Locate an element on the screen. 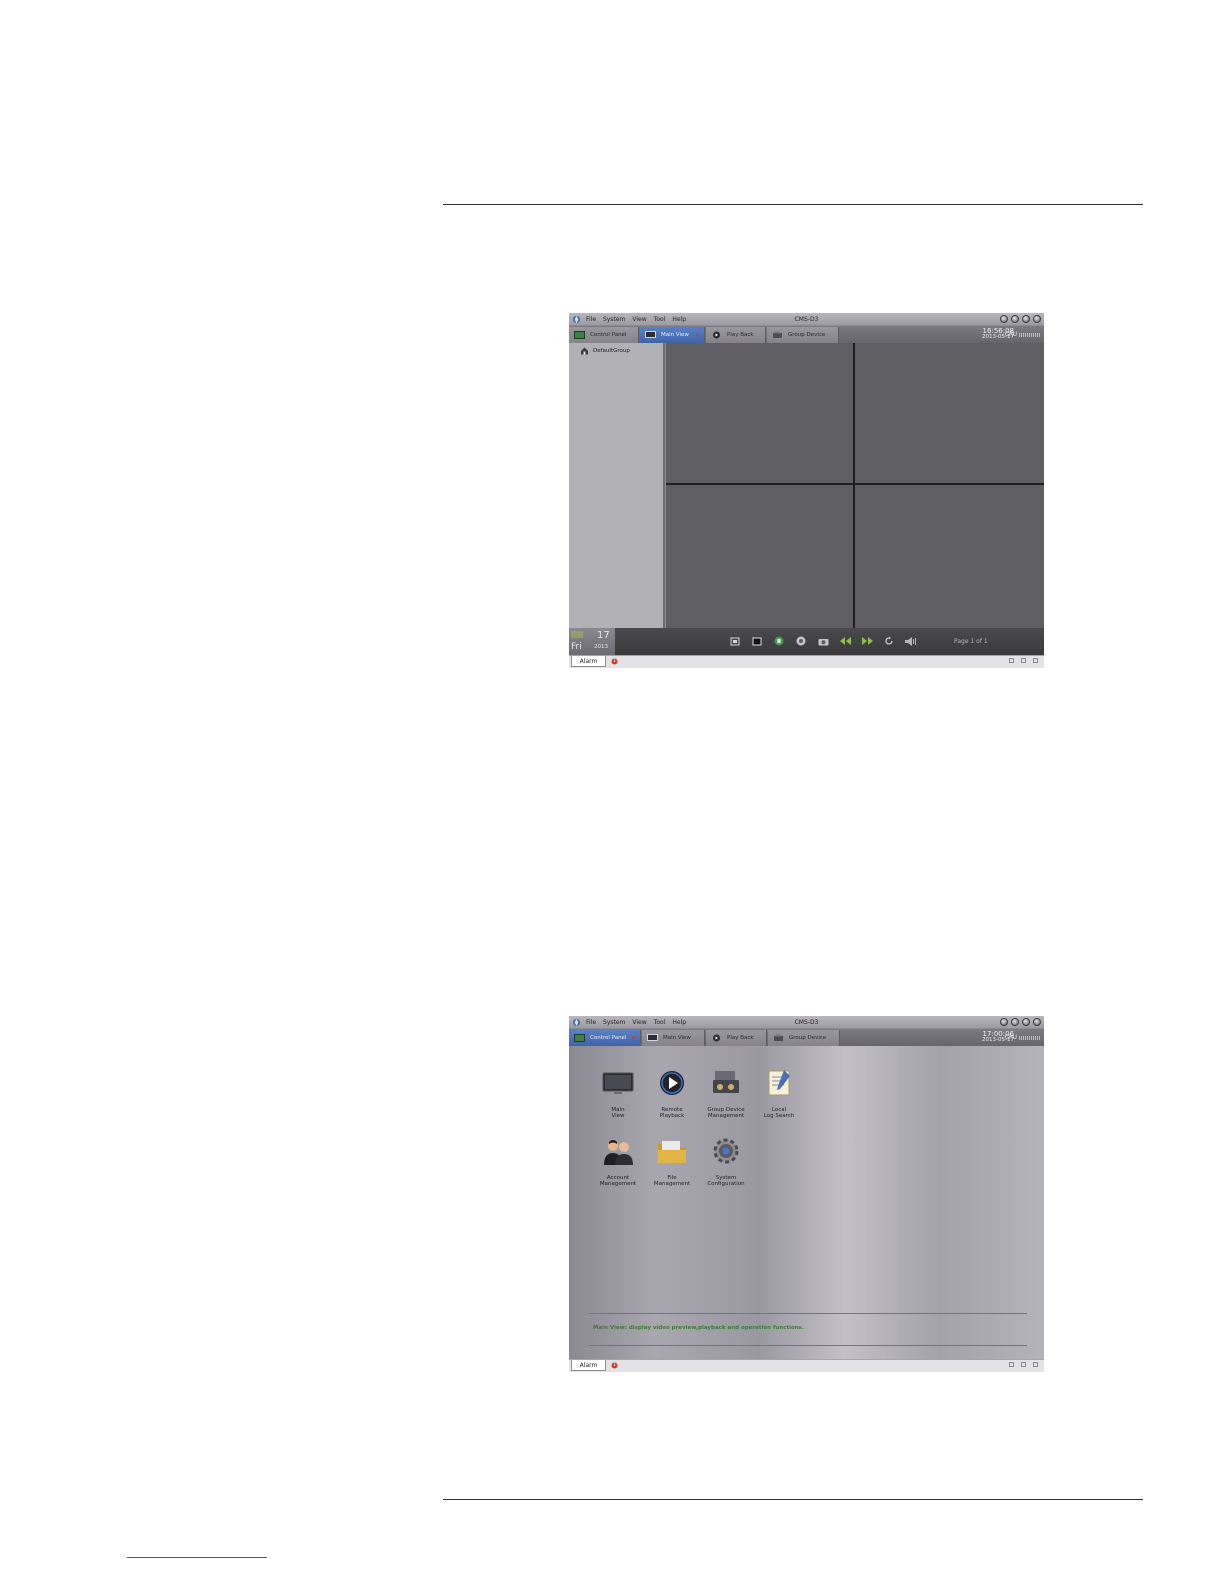 The height and width of the screenshot is (1584, 1224). ptz-icon is located at coordinates (801, 641).